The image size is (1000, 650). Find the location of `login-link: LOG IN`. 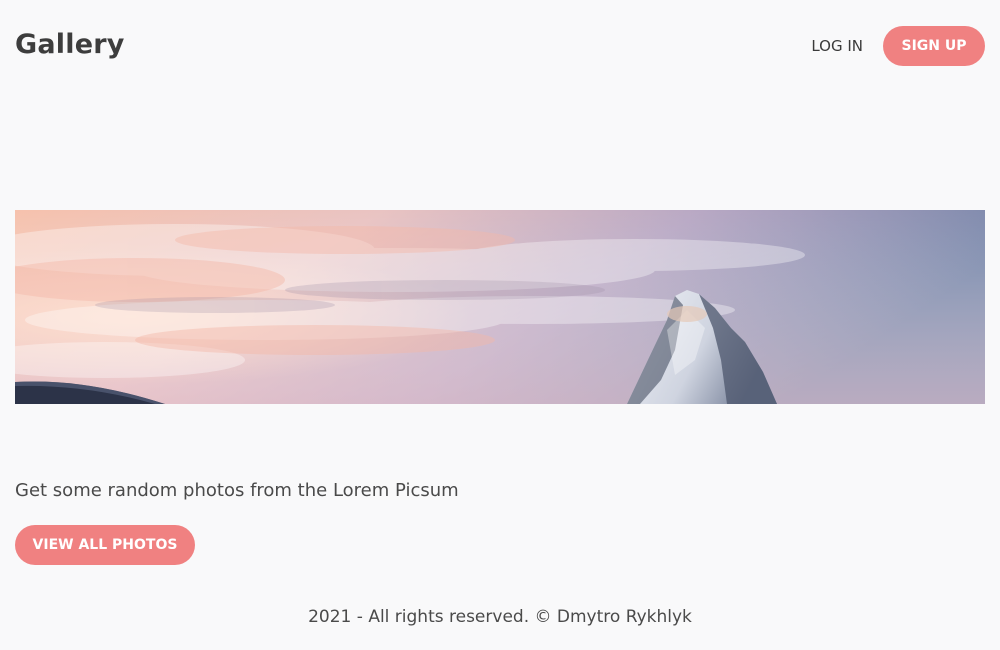

login-link: LOG IN is located at coordinates (837, 46).